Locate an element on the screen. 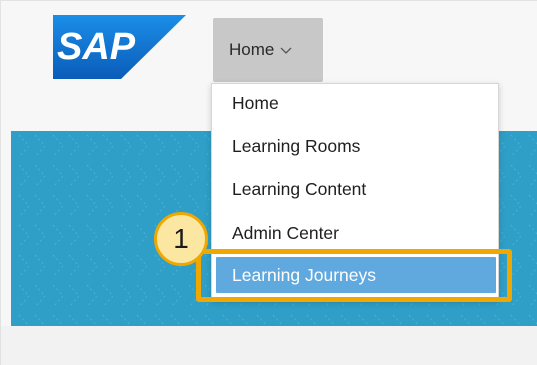  sap-logo: SAP is located at coordinates (119, 47).